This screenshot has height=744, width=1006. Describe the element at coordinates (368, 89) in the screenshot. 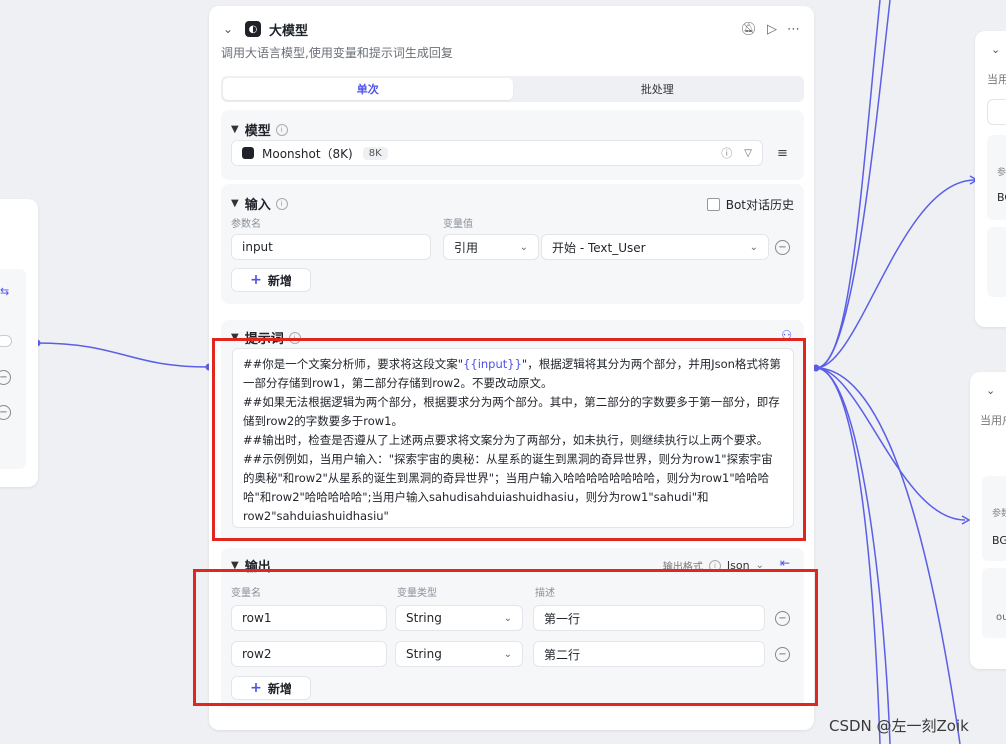

I see `tab-single: 单次` at that location.